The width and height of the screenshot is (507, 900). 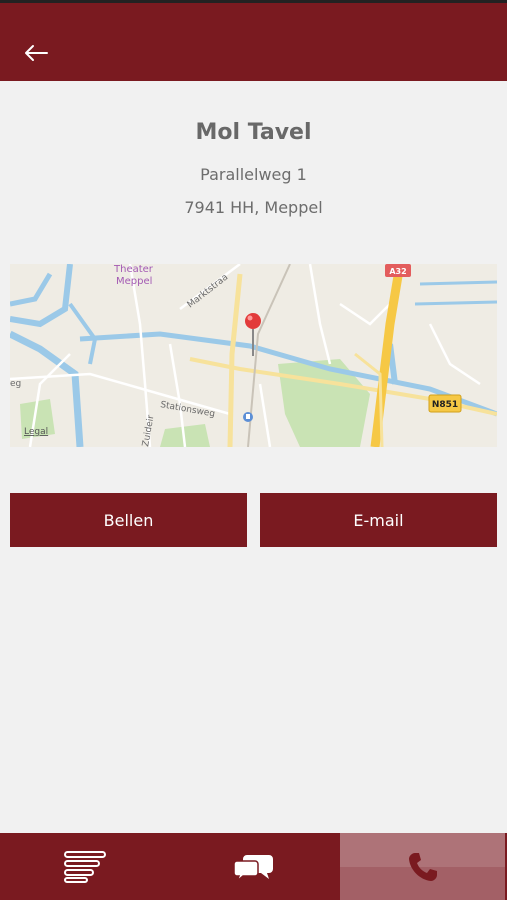 I want to click on back-button, so click(x=36, y=53).